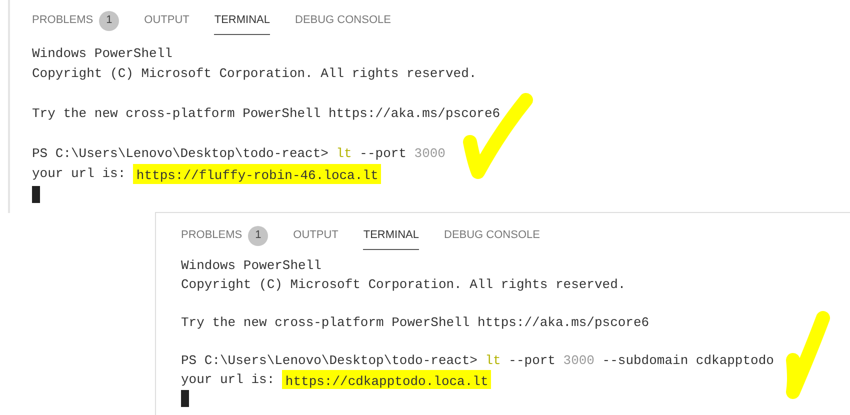 The width and height of the screenshot is (850, 415). Describe the element at coordinates (687, 361) in the screenshot. I see `terminal-text: --subdomain cdkapptodo` at that location.